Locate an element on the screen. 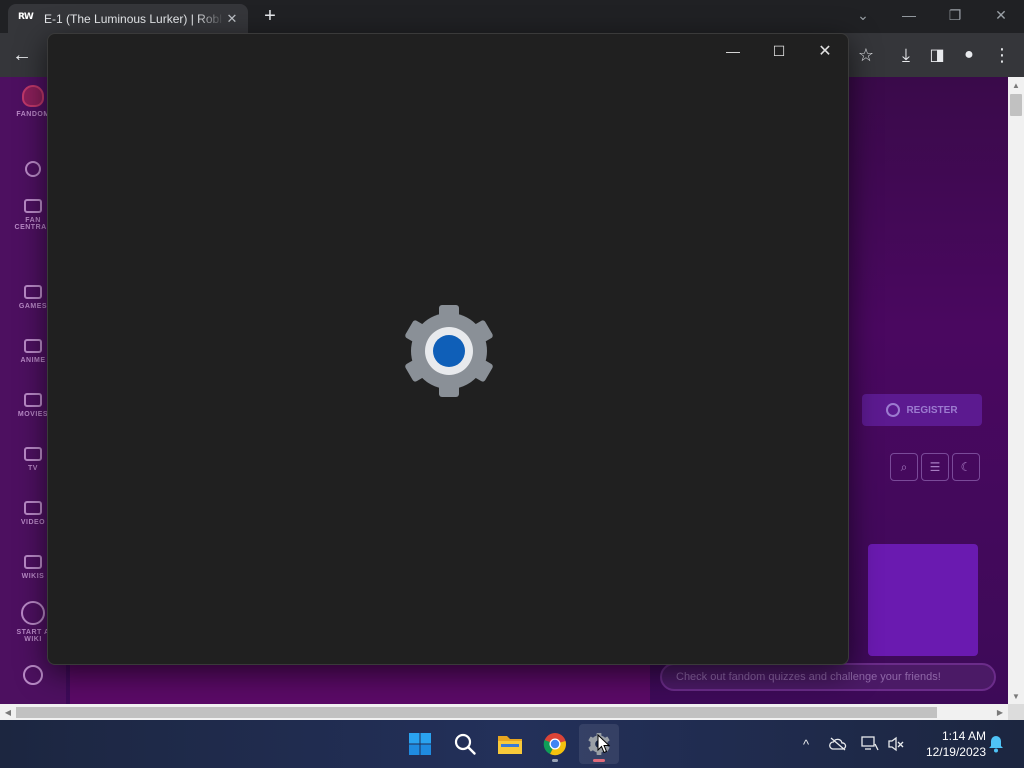 Image resolution: width=1024 pixels, height=768 pixels. tab-favicon-icon: RW is located at coordinates (26, 16).